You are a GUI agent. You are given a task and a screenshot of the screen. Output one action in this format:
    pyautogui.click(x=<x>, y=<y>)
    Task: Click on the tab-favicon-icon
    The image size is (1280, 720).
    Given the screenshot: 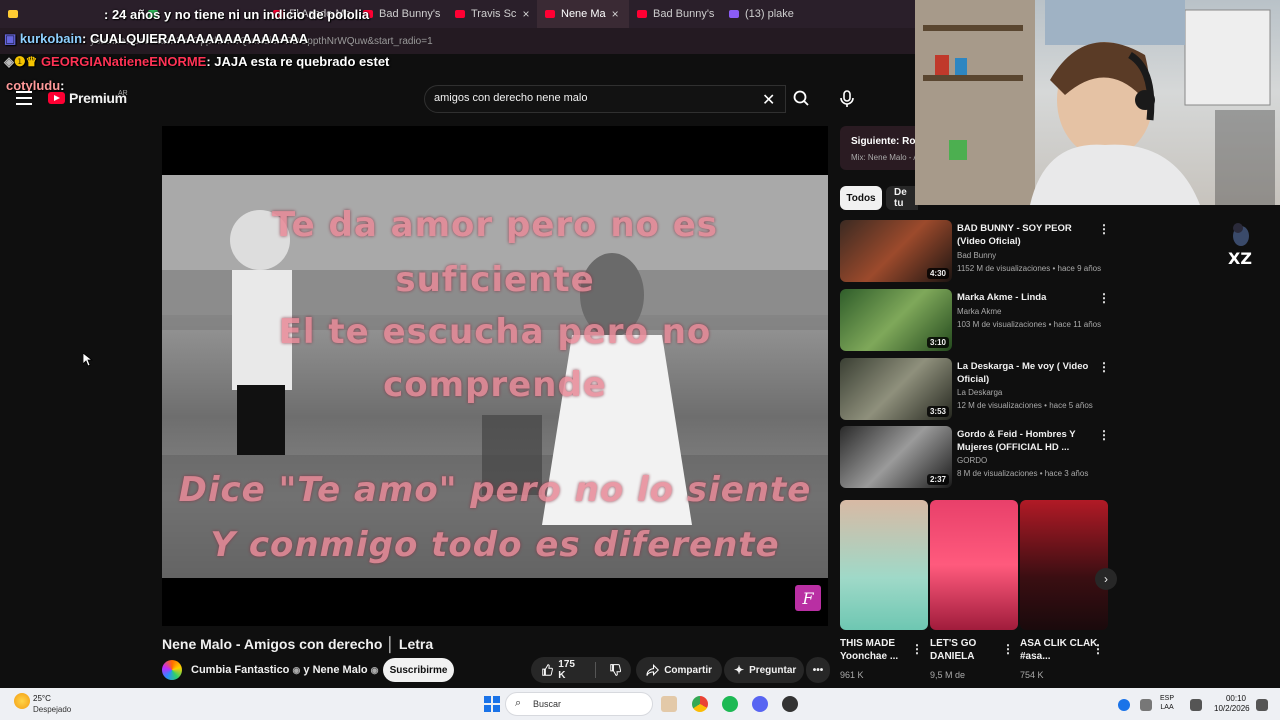 What is the action you would take?
    pyautogui.click(x=734, y=14)
    